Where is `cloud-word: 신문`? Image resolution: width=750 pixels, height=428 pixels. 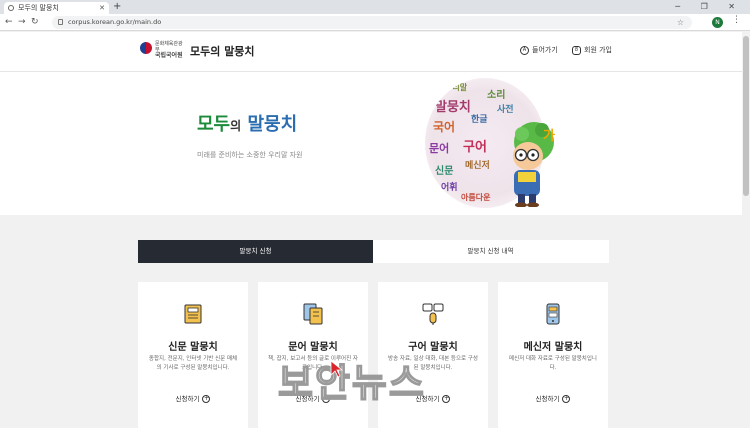 cloud-word: 신문 is located at coordinates (444, 171).